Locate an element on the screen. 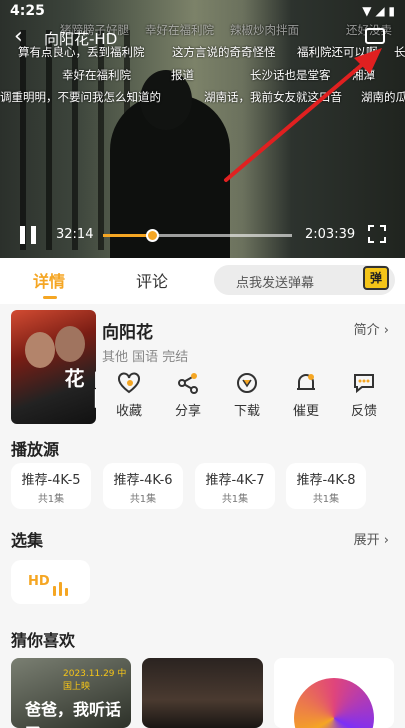 This screenshot has height=728, width=405. status-time: 4:25 is located at coordinates (27, 11).